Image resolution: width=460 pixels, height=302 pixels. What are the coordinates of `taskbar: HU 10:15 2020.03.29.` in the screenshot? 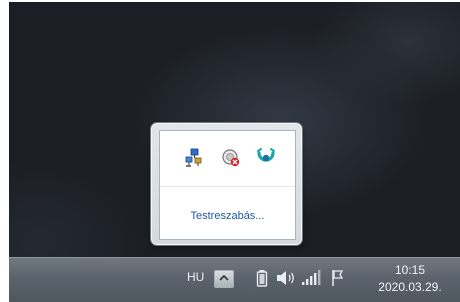 It's located at (234, 279).